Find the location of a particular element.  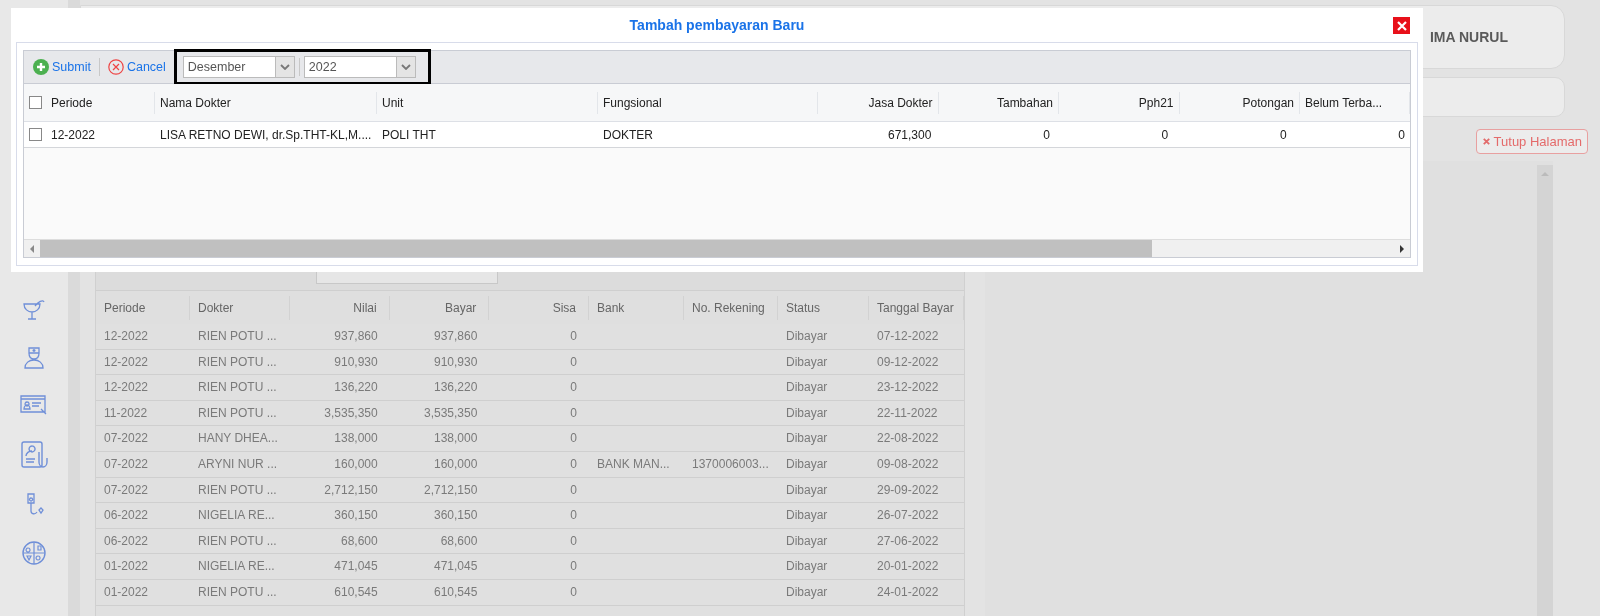

table-cell: 20-01-2022 is located at coordinates (916, 567).